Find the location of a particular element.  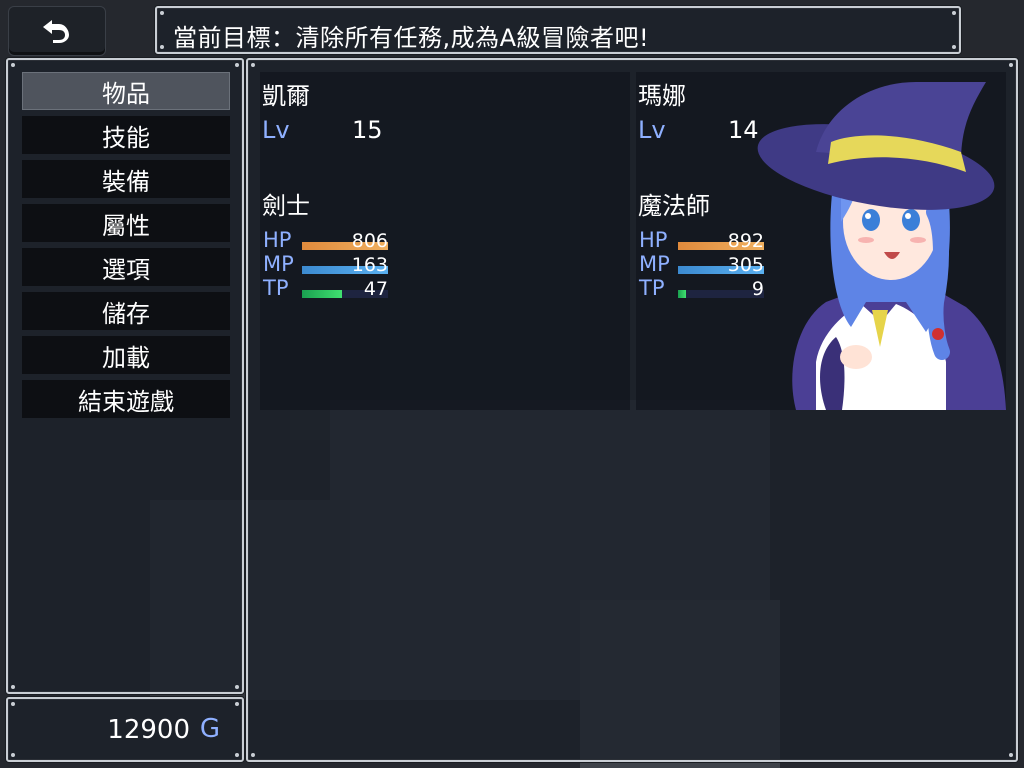

menu-item-items: 物品 is located at coordinates (126, 91).